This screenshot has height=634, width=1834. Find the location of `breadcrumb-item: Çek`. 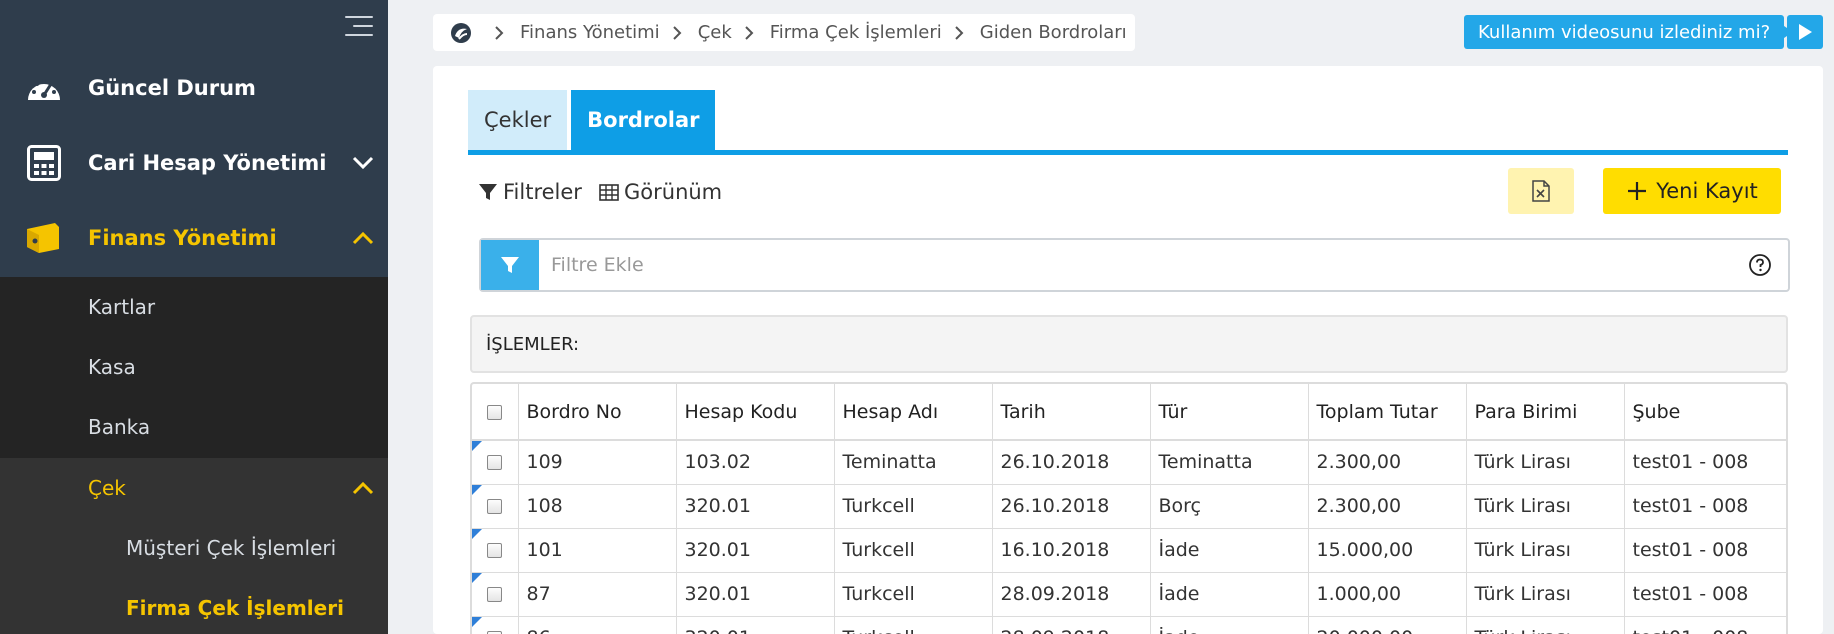

breadcrumb-item: Çek is located at coordinates (715, 32).